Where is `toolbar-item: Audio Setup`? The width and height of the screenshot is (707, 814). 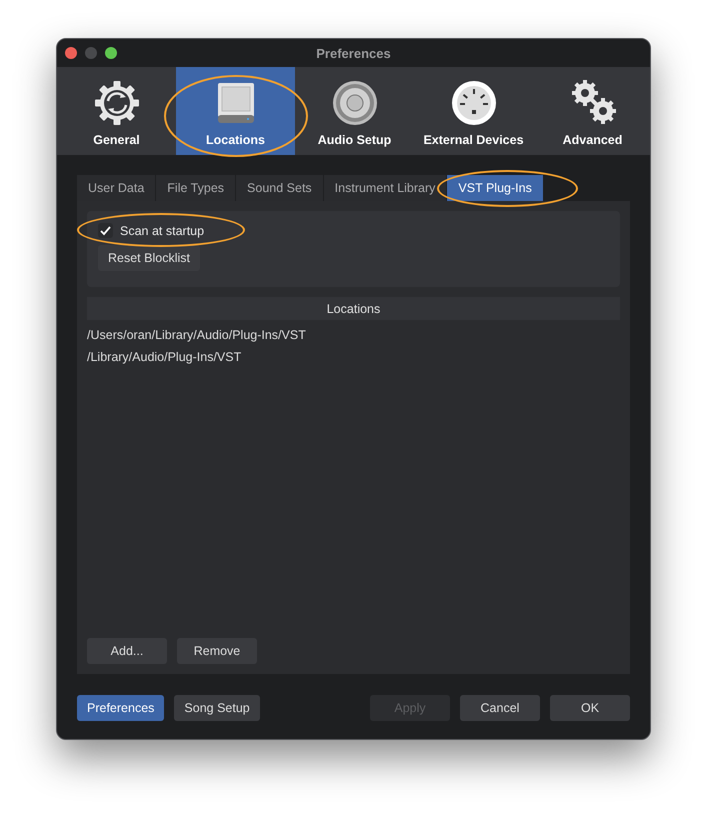
toolbar-item: Audio Setup is located at coordinates (354, 111).